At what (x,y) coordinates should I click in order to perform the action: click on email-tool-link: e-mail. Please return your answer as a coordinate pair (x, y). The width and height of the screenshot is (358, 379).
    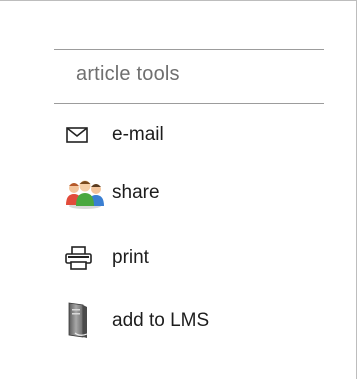
    Looking at the image, I should click on (112, 135).